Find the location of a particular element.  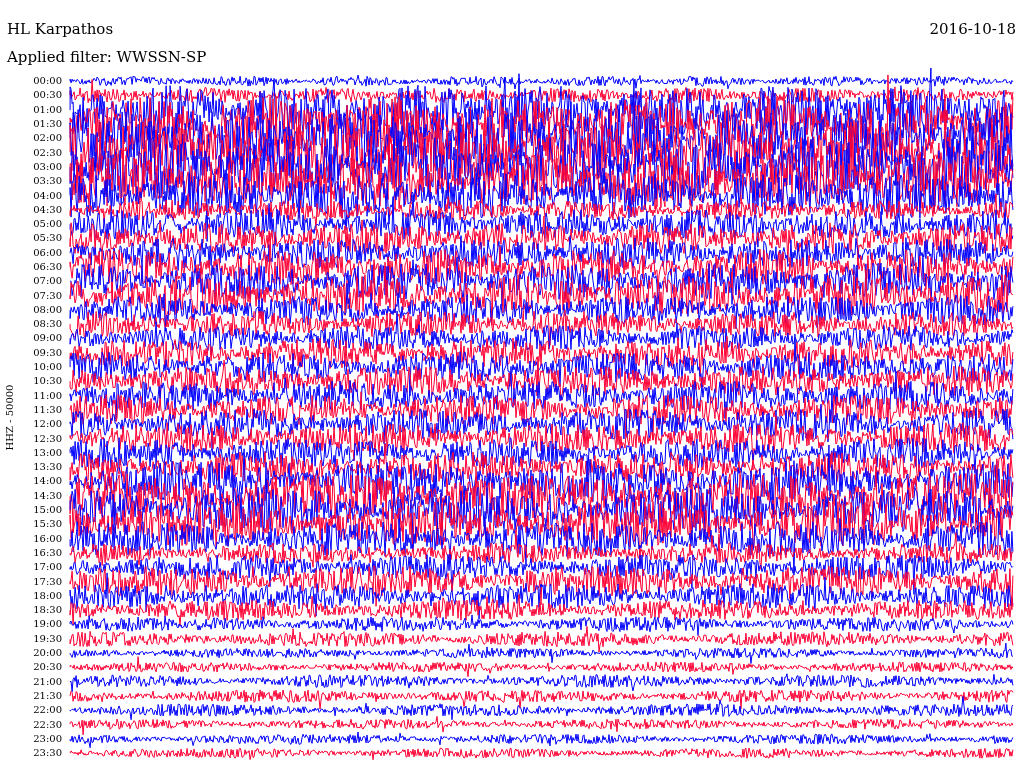

time-label: 09:30 is located at coordinates (47, 352).